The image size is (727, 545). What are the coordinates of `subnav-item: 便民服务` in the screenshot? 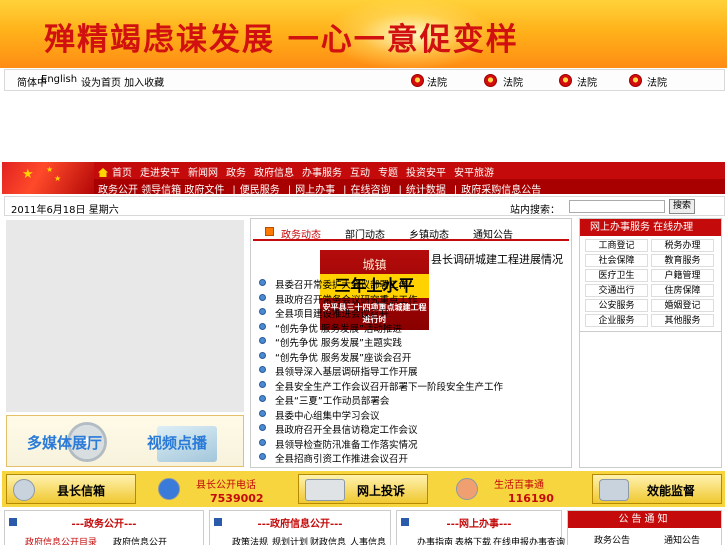 It's located at (260, 189).